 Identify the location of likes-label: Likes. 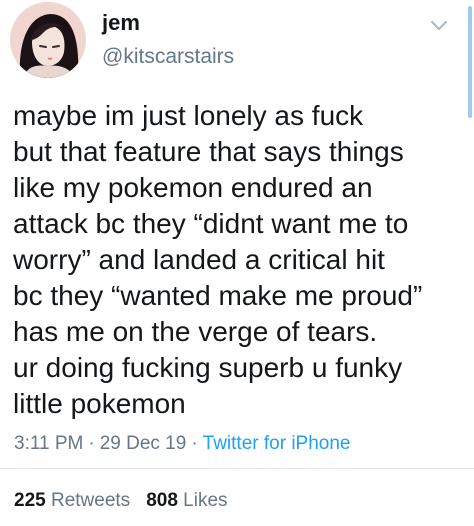
(205, 500).